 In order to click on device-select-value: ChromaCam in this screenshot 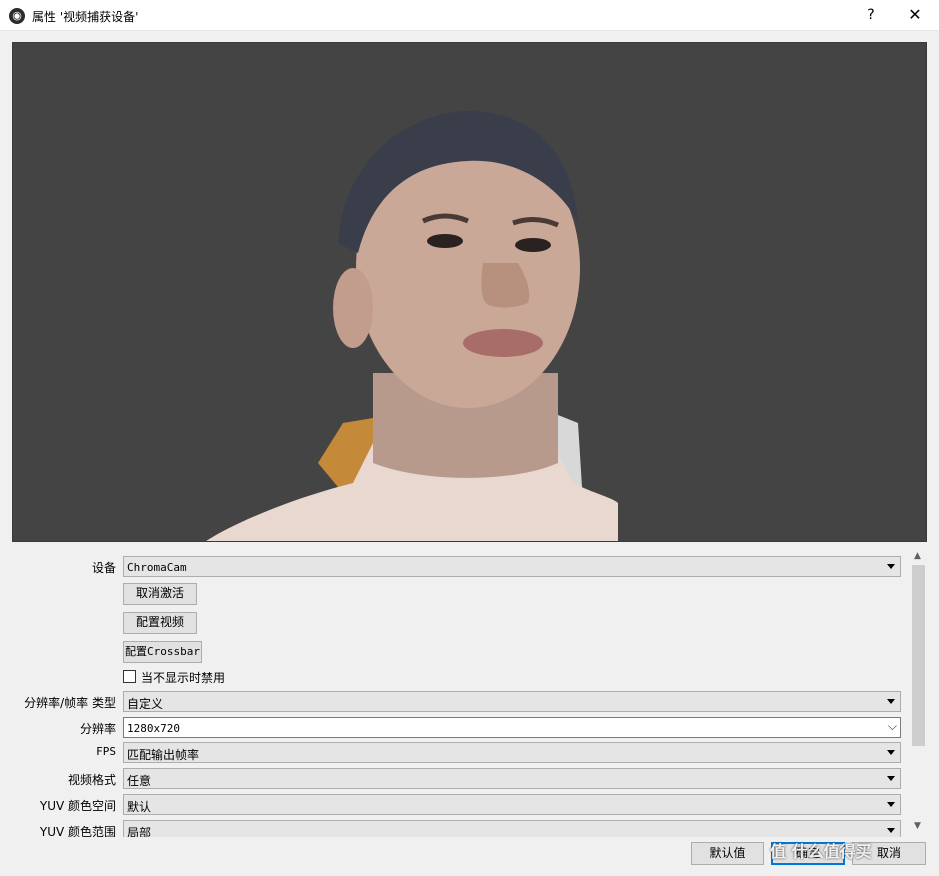, I will do `click(157, 567)`.